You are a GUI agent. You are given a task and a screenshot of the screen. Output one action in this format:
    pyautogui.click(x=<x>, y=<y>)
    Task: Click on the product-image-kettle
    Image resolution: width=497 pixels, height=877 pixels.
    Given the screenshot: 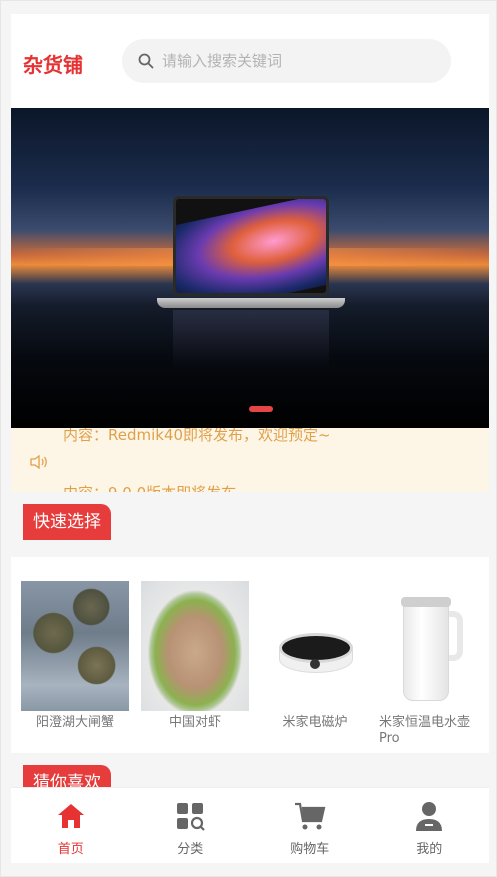 What is the action you would take?
    pyautogui.click(x=433, y=646)
    